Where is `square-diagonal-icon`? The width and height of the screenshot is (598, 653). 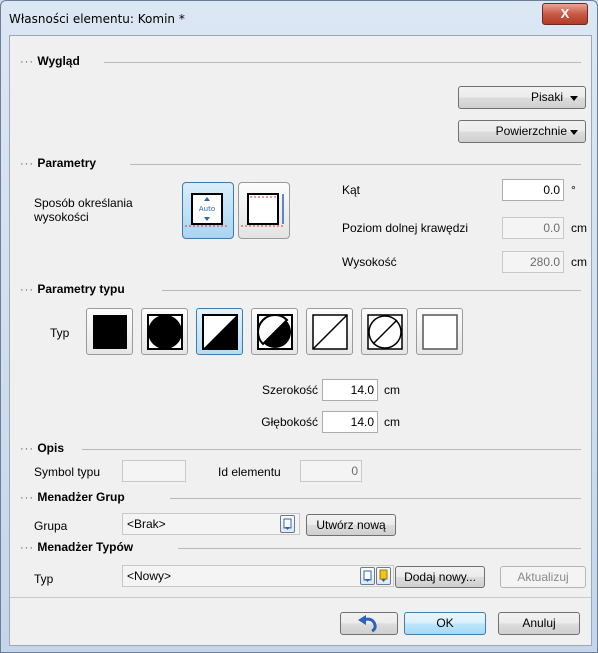
square-diagonal-icon is located at coordinates (330, 332).